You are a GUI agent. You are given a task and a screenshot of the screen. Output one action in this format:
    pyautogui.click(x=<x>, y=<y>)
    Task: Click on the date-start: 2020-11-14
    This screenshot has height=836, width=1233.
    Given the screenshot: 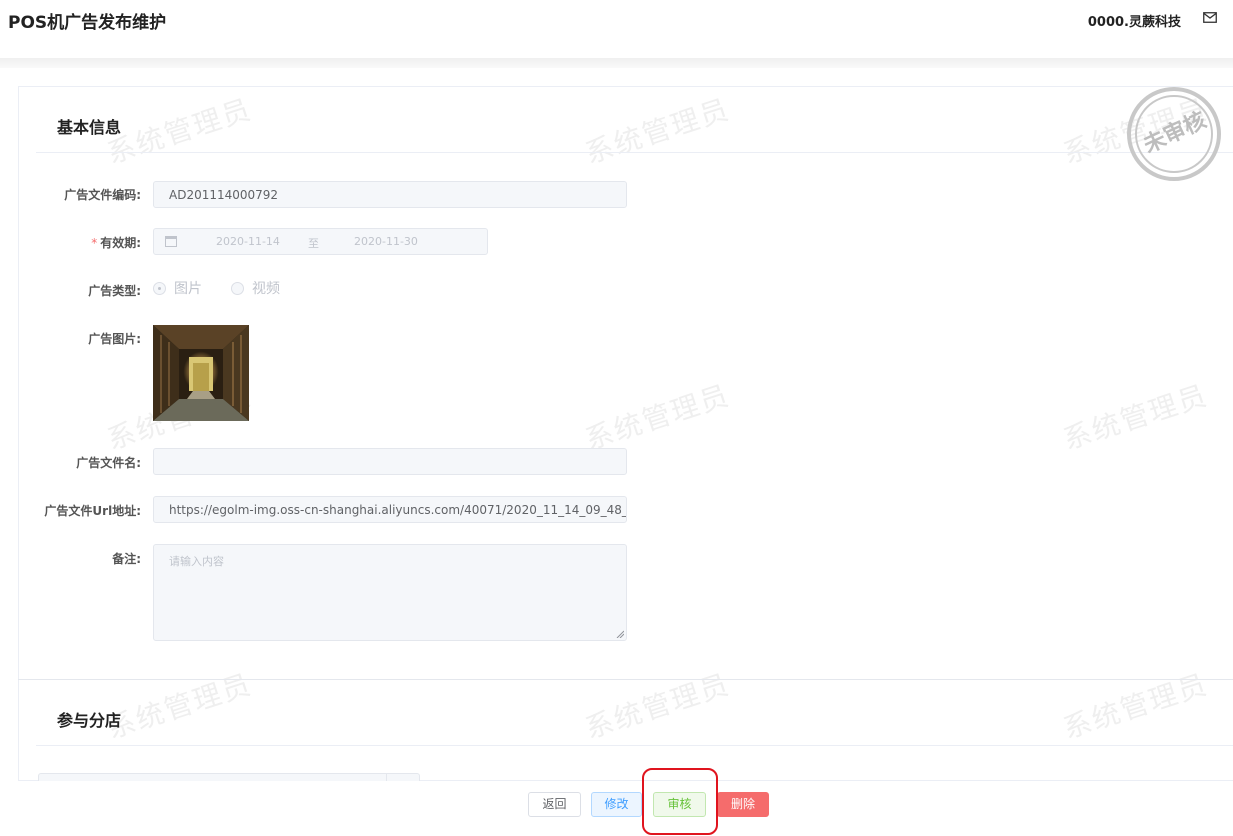 What is the action you would take?
    pyautogui.click(x=248, y=241)
    